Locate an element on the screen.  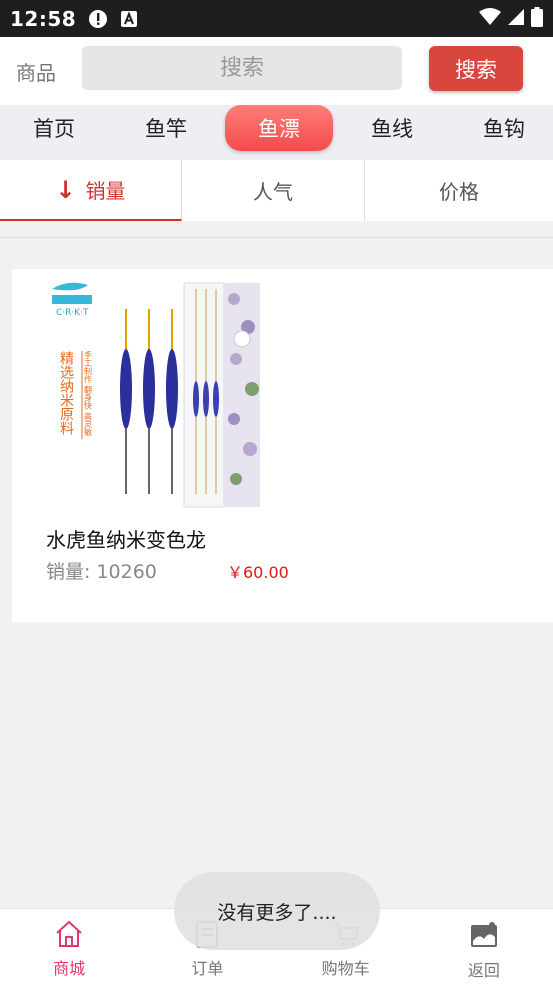
sort-price-label: 价格 is located at coordinates (459, 192).